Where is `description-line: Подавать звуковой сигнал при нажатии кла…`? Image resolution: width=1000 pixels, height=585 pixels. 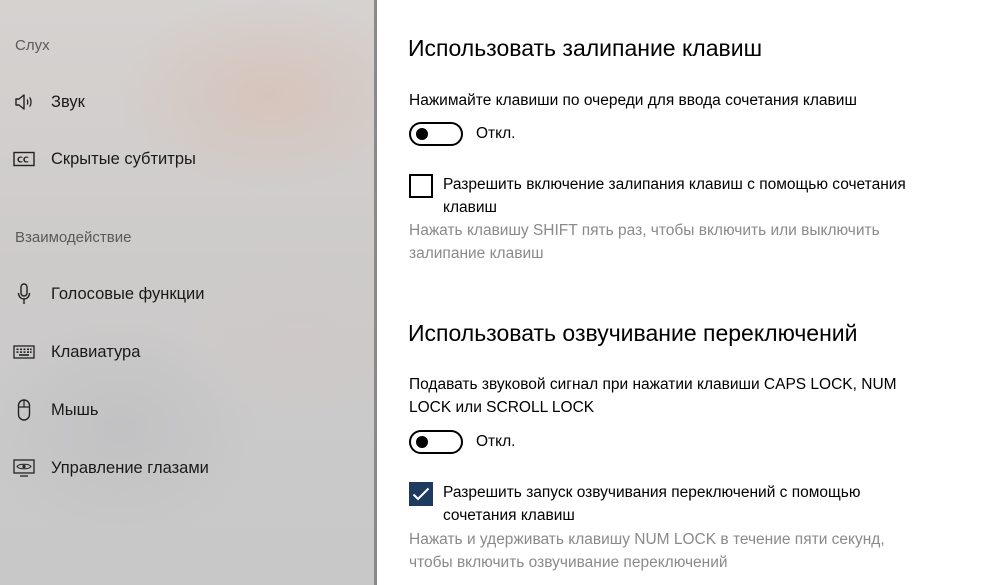
description-line: Подавать звуковой сигнал при нажатии кла… is located at coordinates (653, 384).